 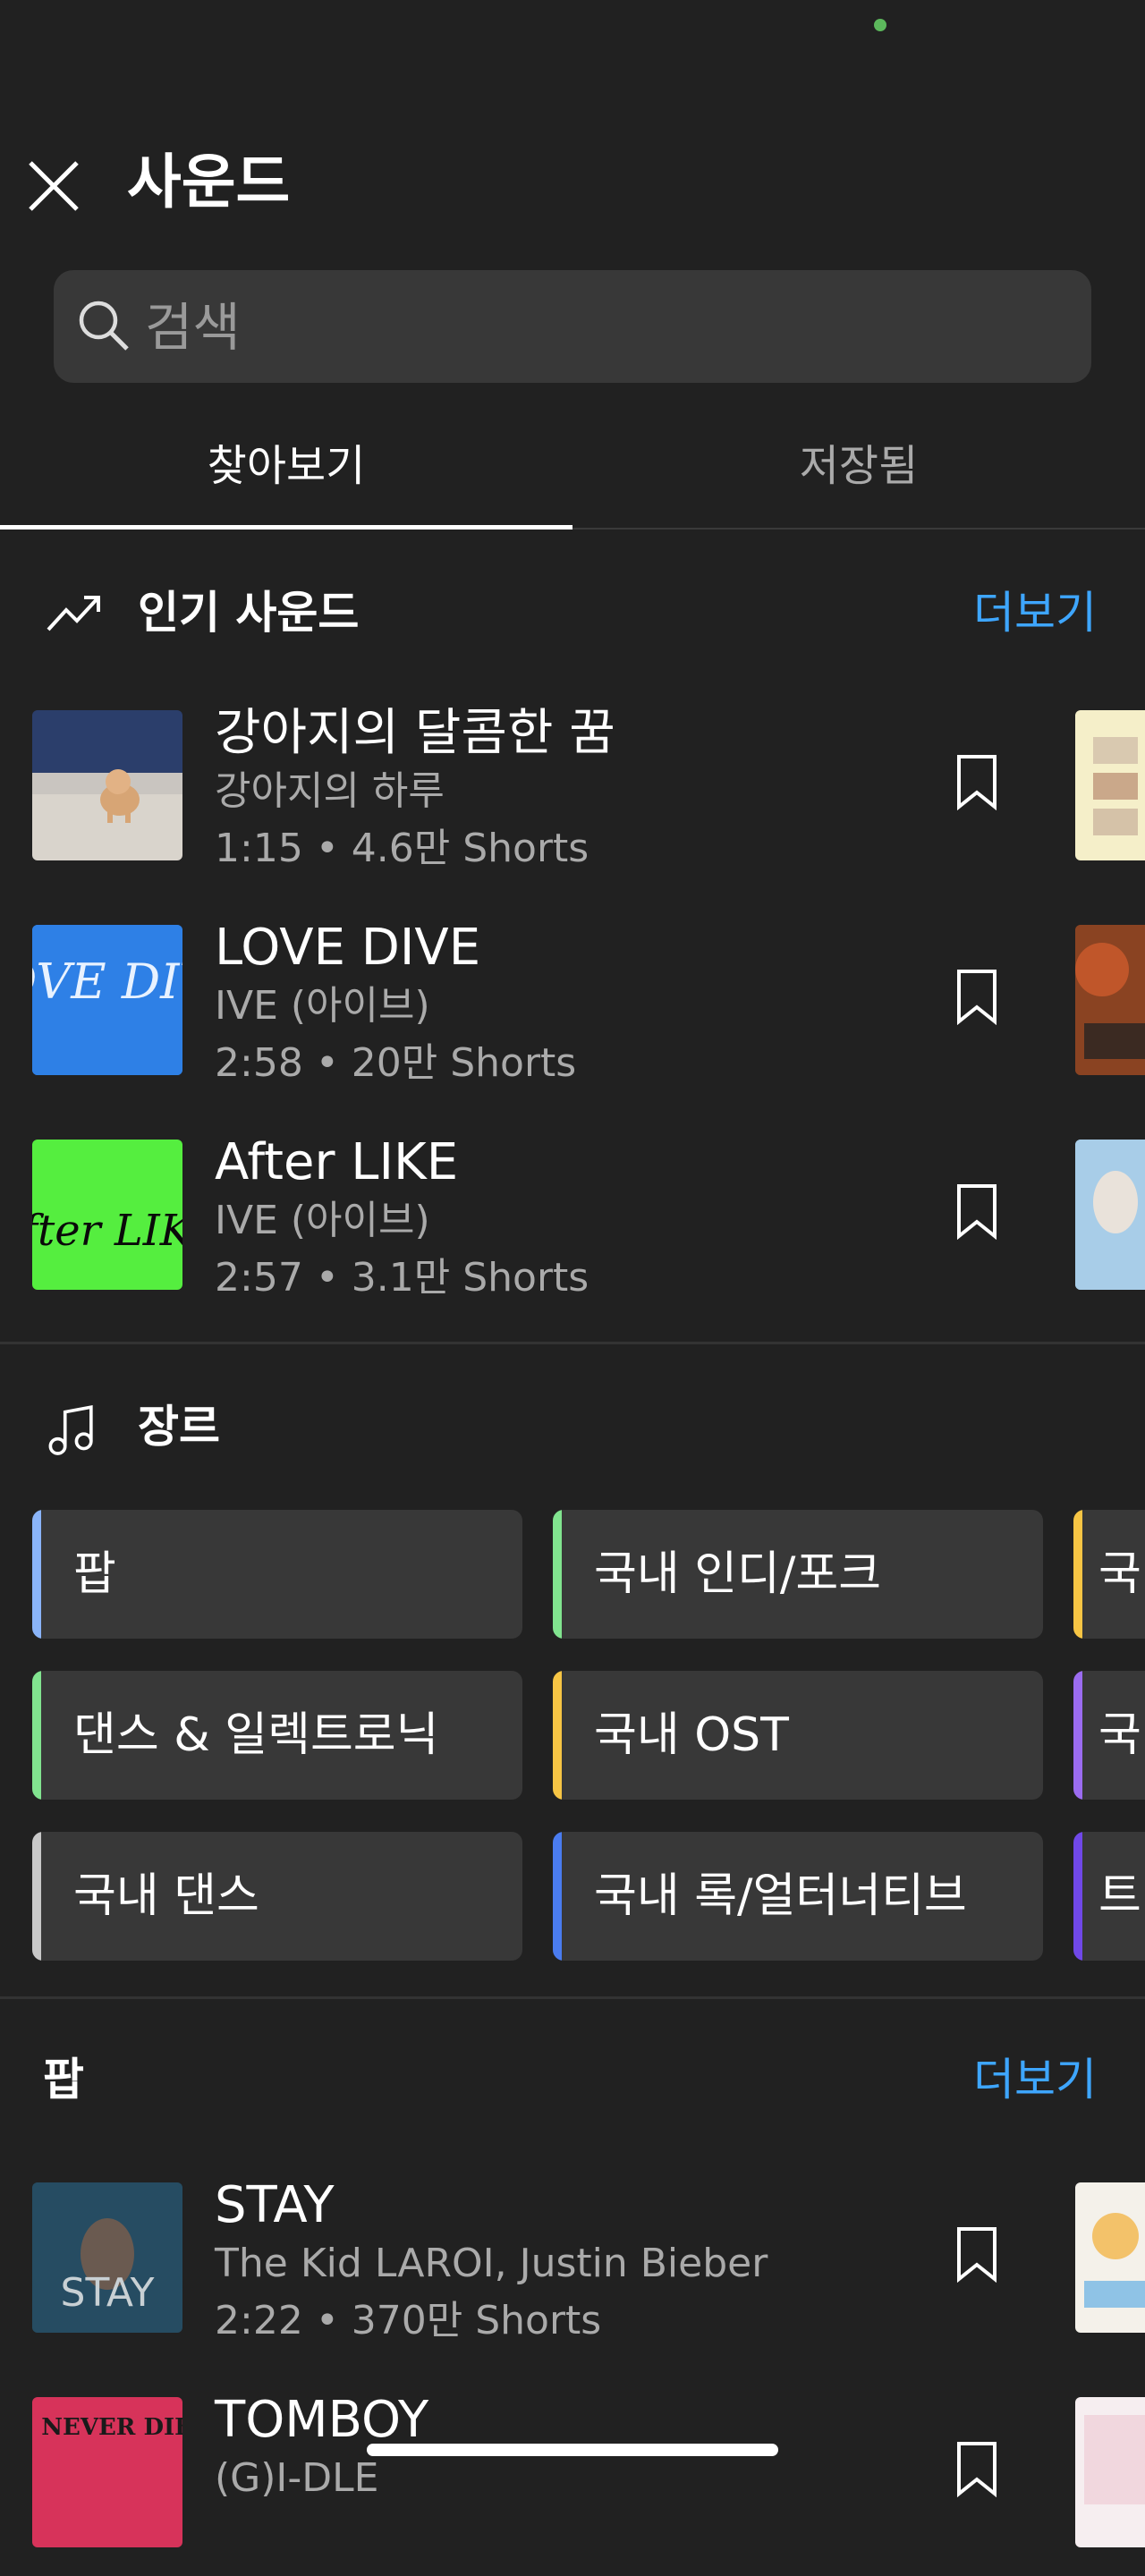 What do you see at coordinates (572, 1426) in the screenshot?
I see `genre-section-header: 장르` at bounding box center [572, 1426].